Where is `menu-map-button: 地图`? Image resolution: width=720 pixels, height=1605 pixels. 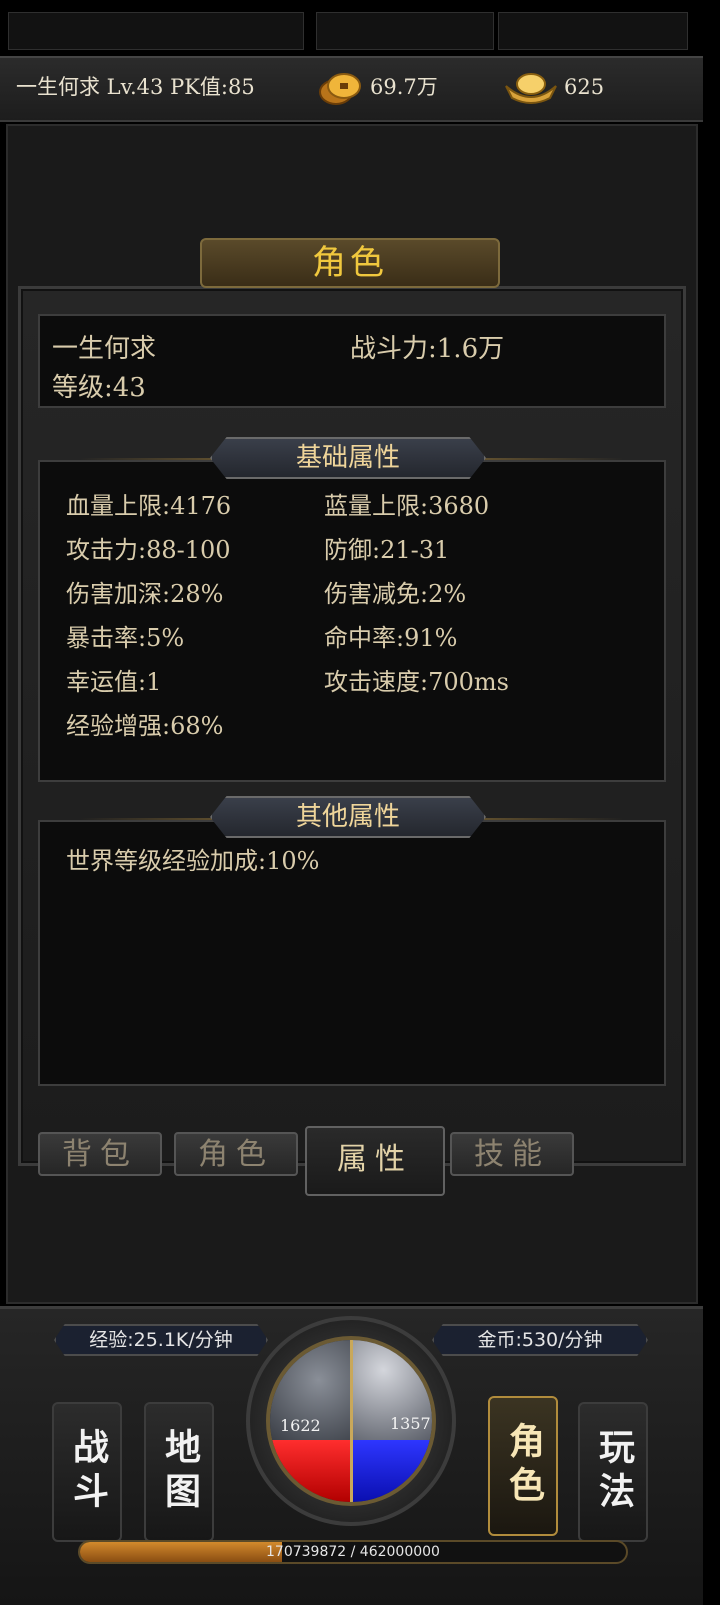
menu-map-button: 地图 is located at coordinates (179, 1472).